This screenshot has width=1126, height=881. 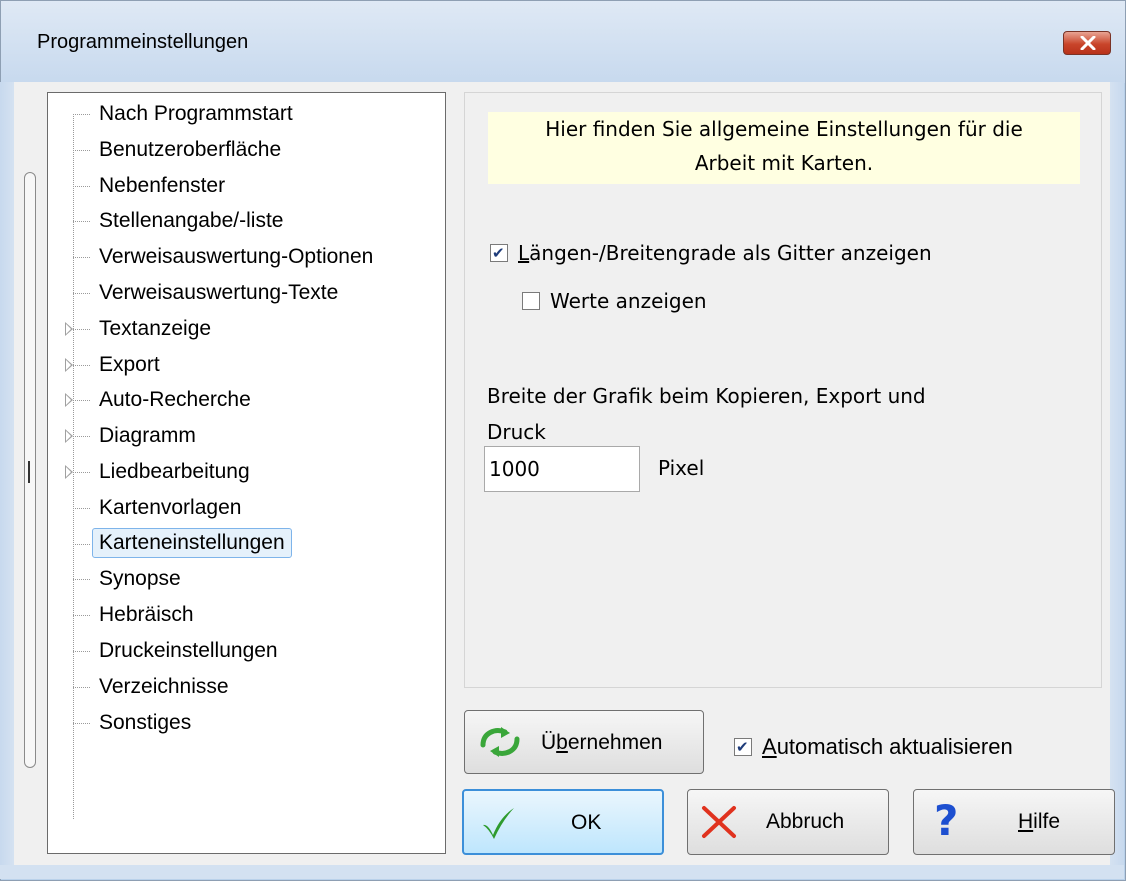 What do you see at coordinates (769, 746) in the screenshot?
I see `auto-update-accesskey: A` at bounding box center [769, 746].